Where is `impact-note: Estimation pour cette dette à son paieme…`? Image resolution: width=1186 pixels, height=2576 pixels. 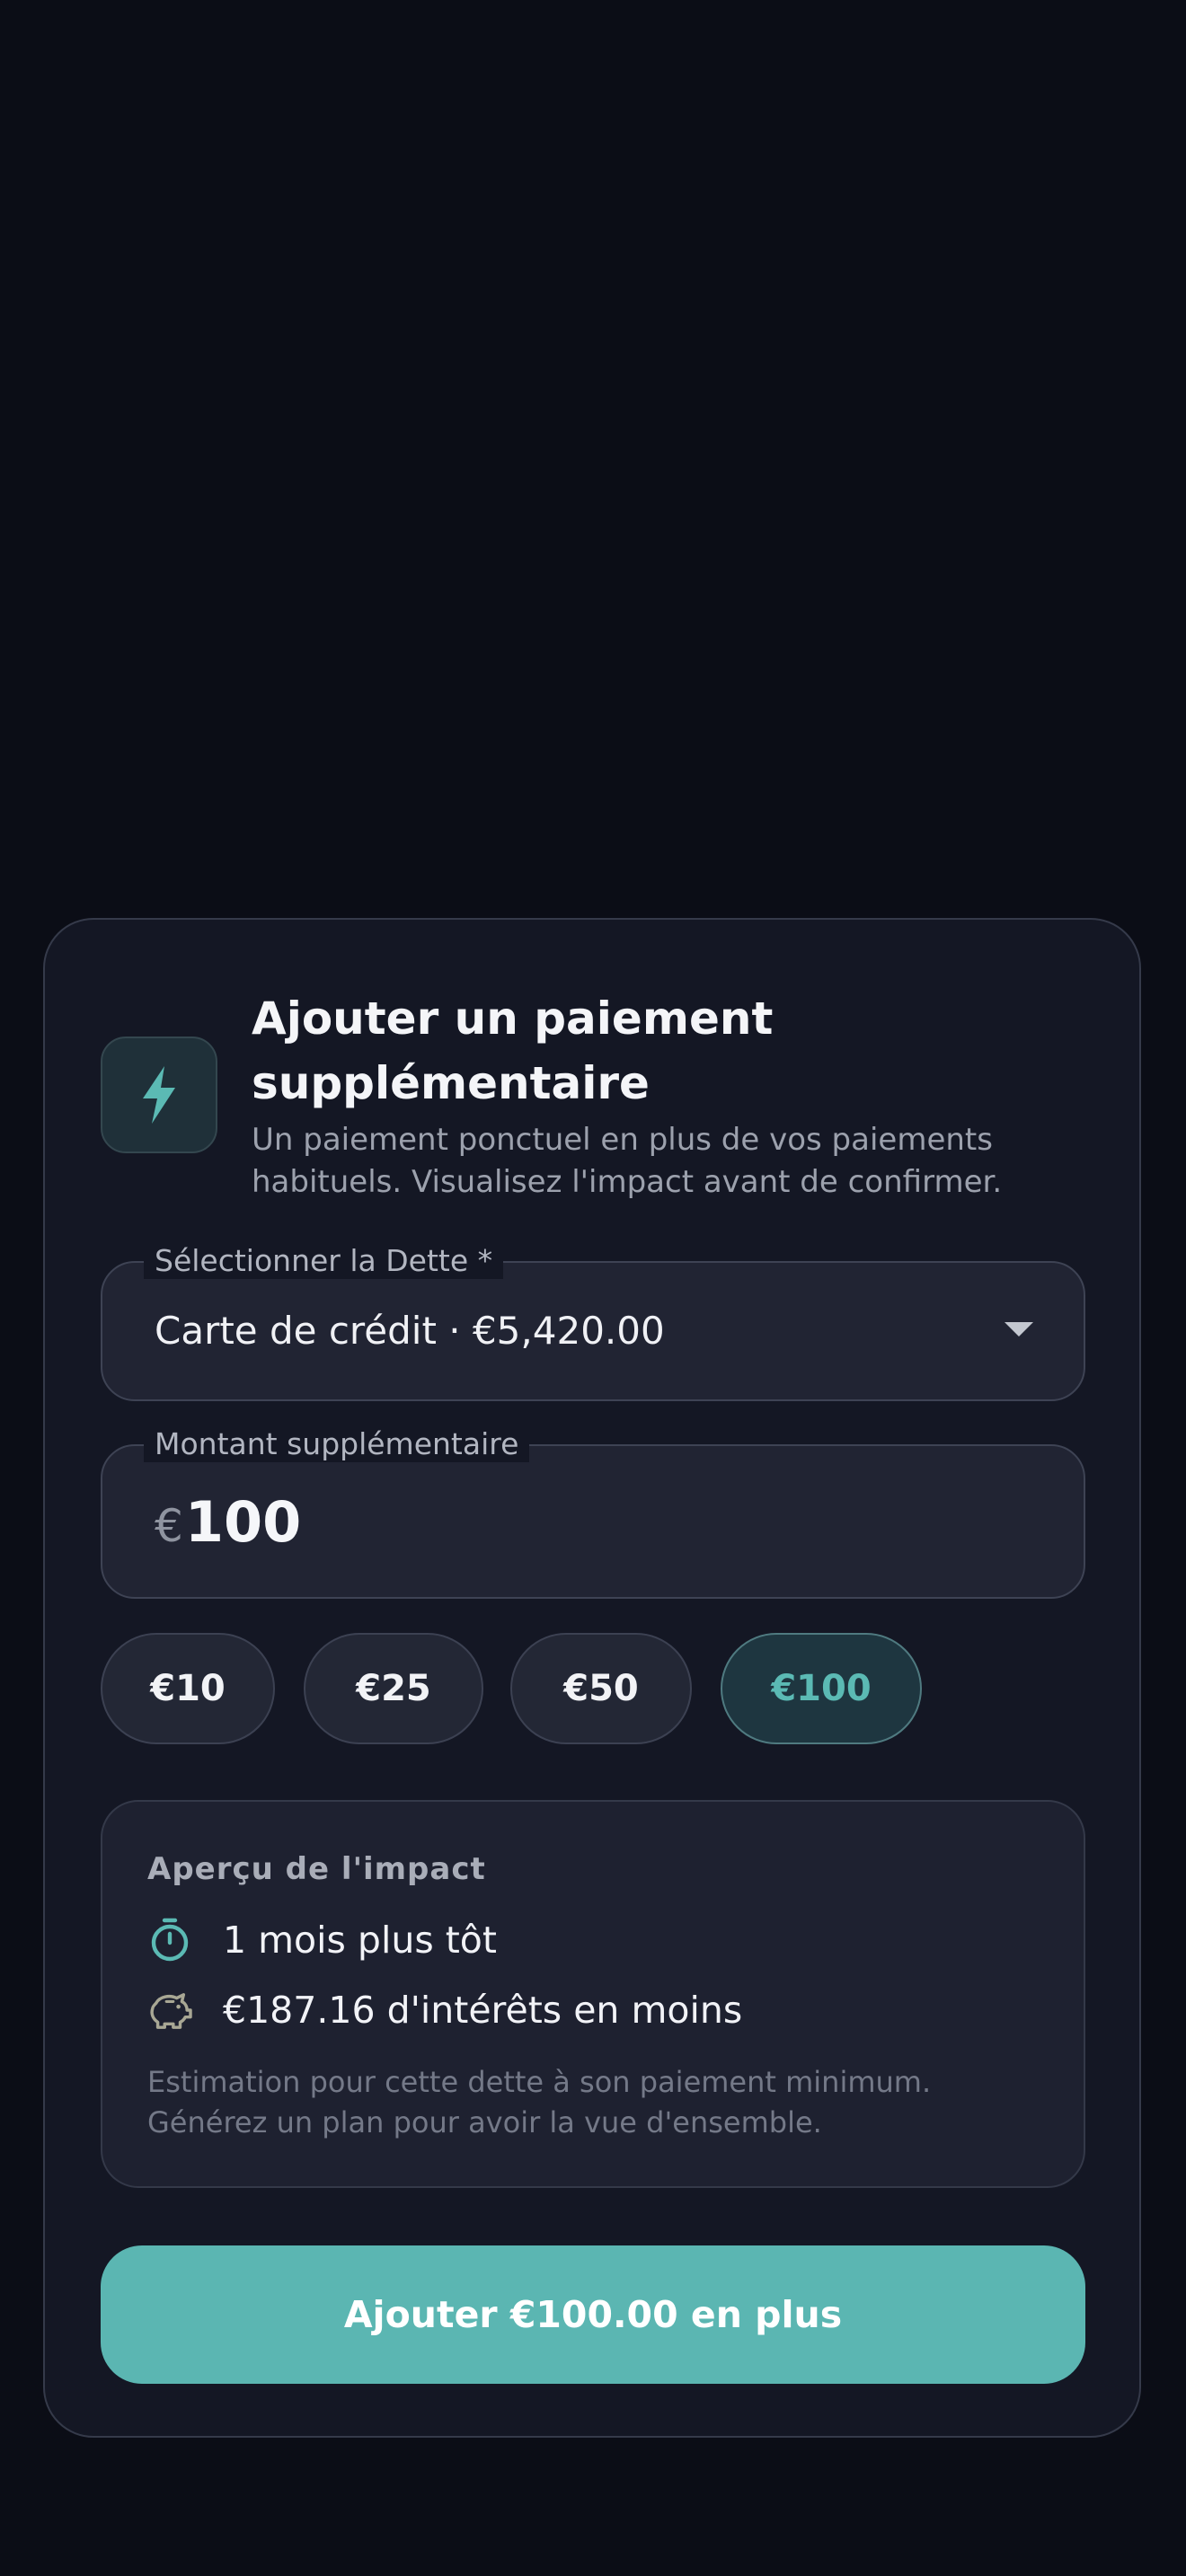 impact-note: Estimation pour cette dette à son paieme… is located at coordinates (539, 2102).